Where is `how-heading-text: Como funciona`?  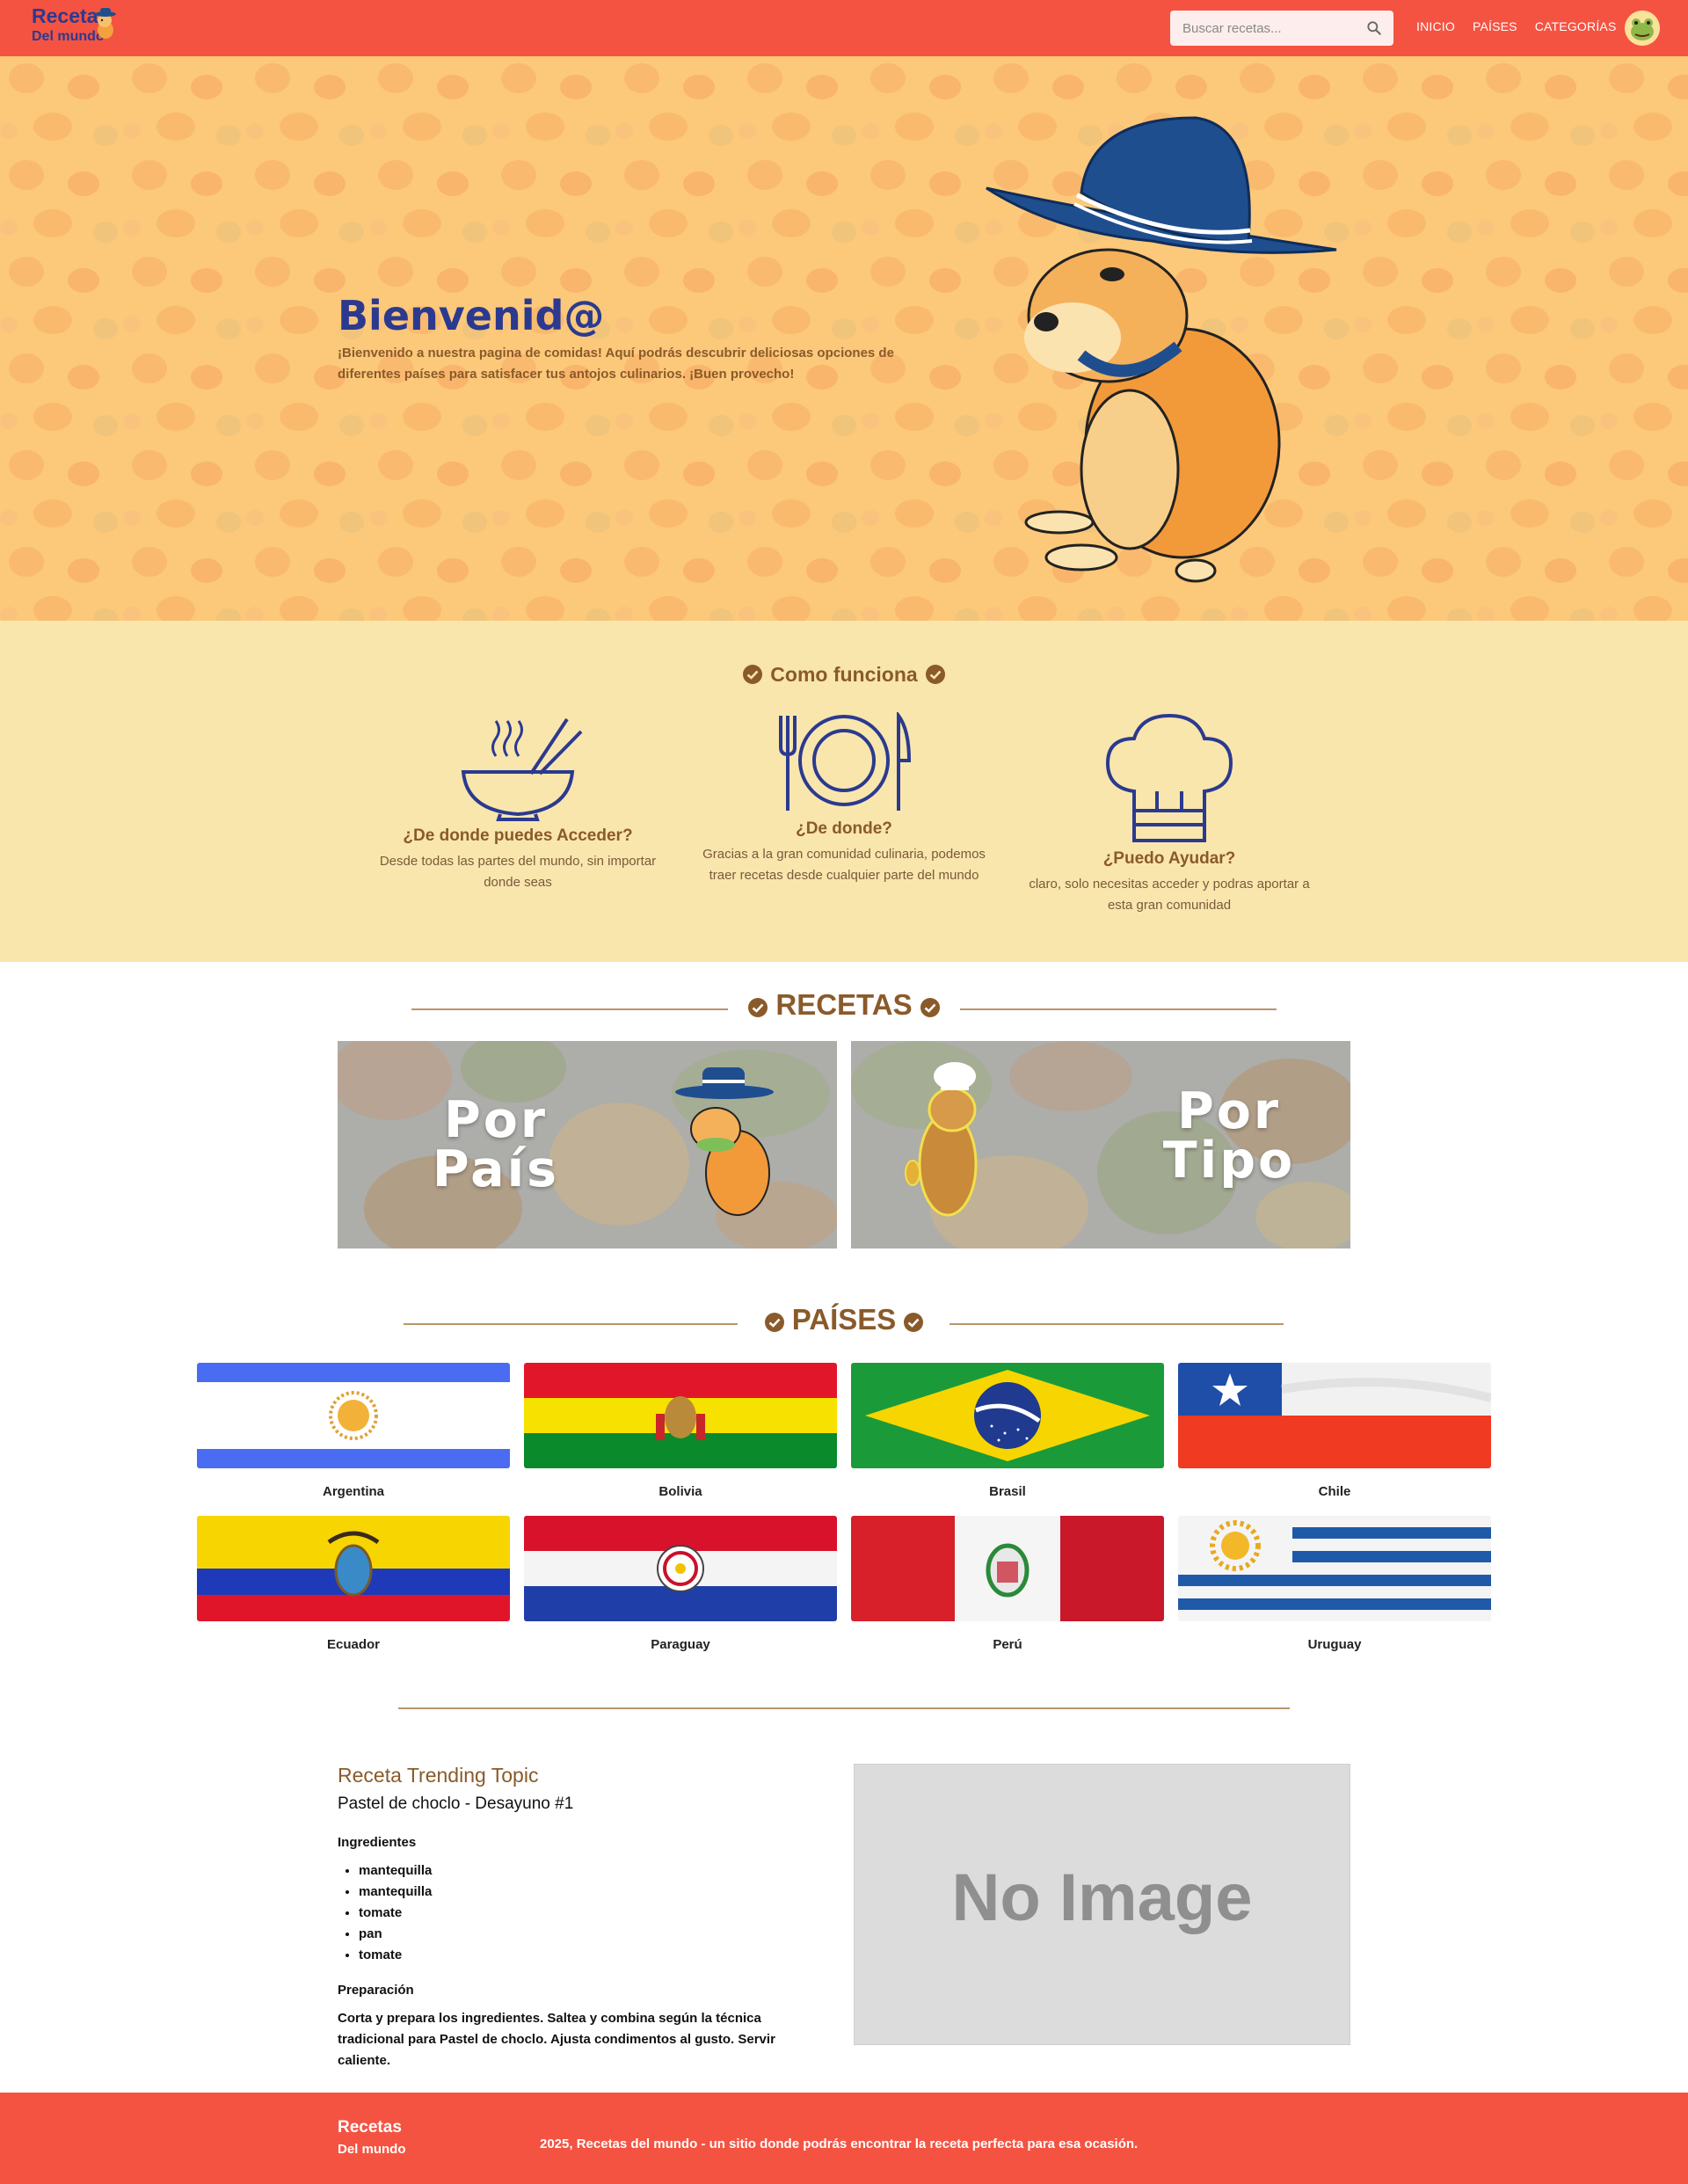 how-heading-text: Como funciona is located at coordinates (844, 674).